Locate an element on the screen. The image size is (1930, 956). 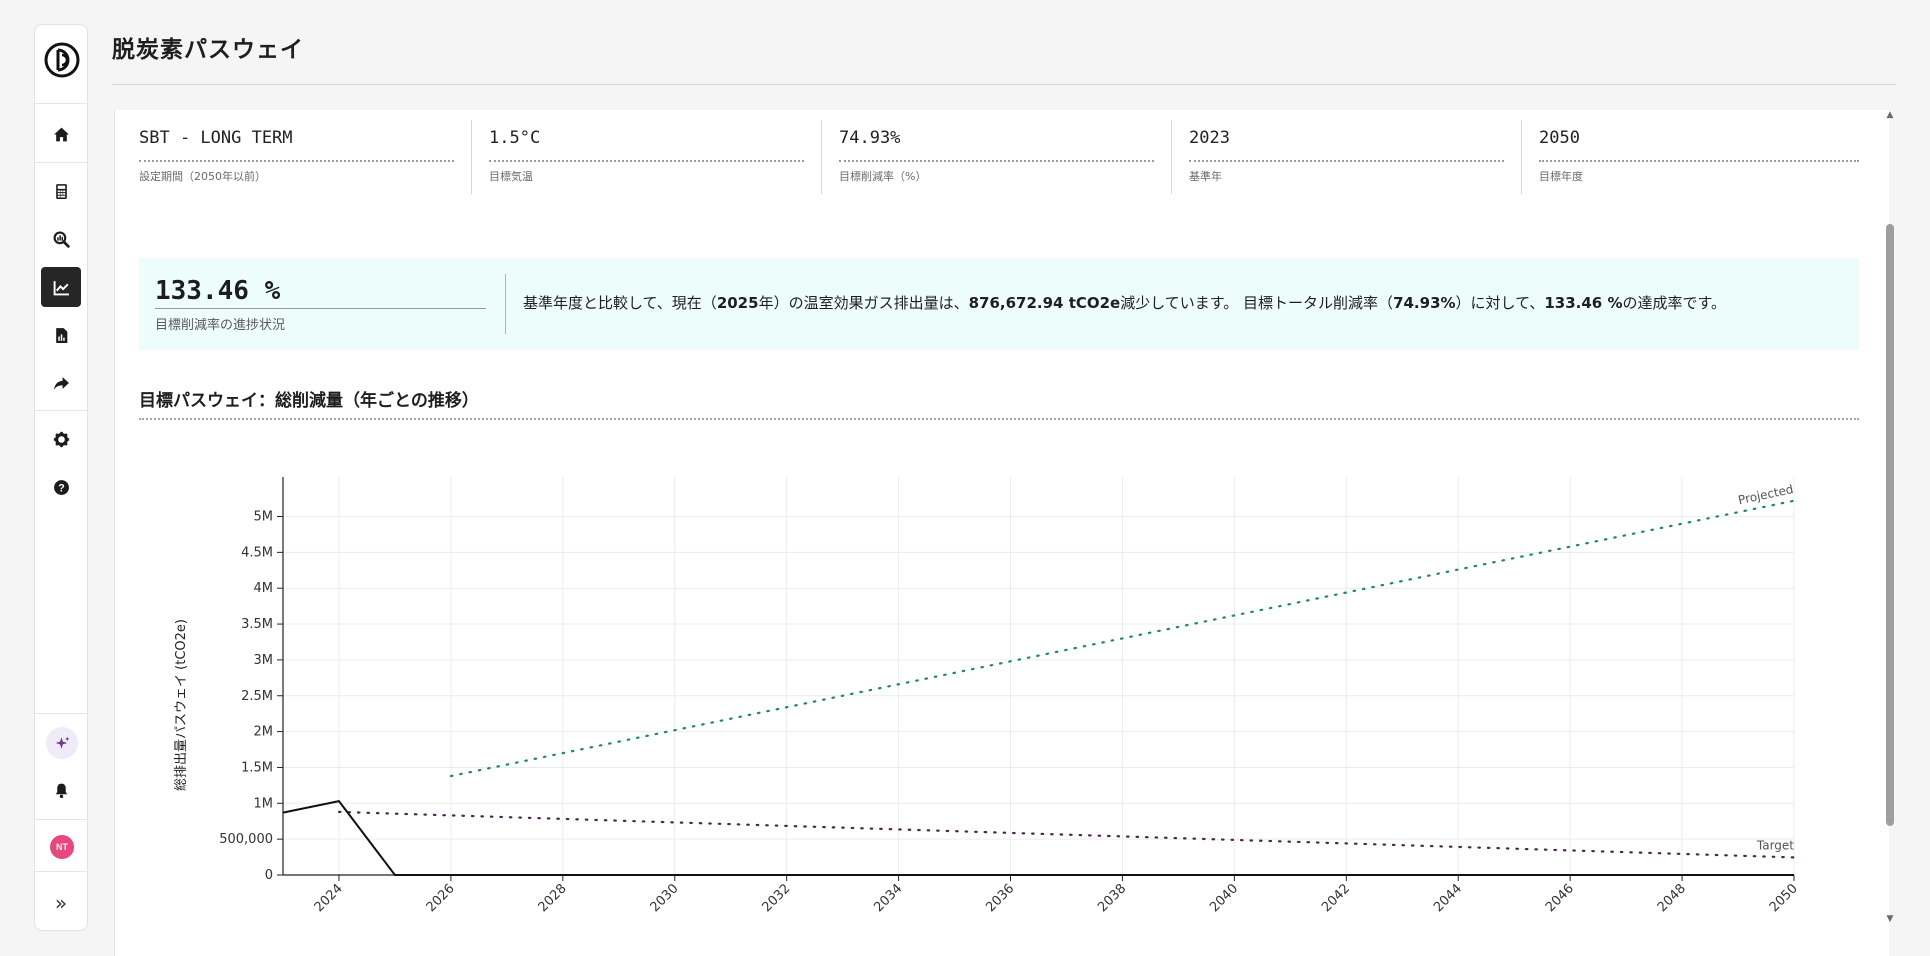
sidebar-item-calculator is located at coordinates (61, 191).